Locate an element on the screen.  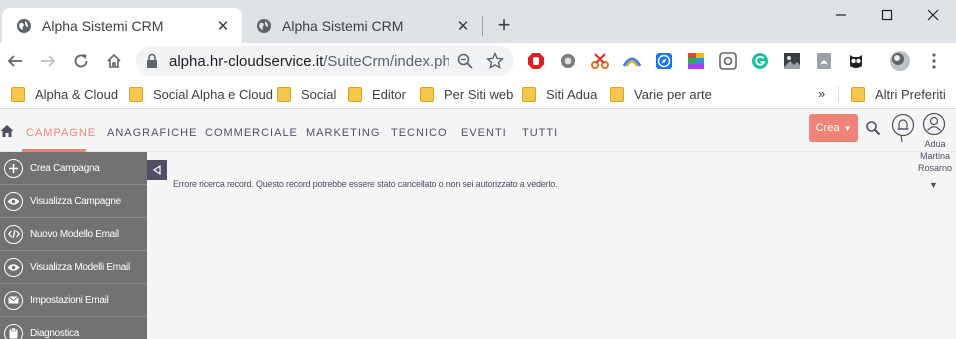
back-button is located at coordinates (15, 61).